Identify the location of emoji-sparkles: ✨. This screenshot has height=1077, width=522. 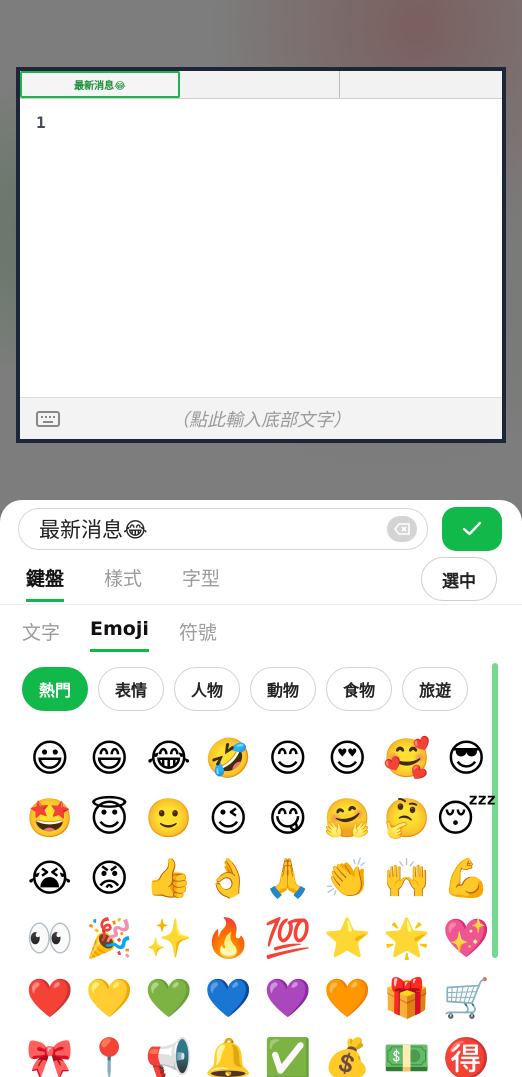
(169, 938).